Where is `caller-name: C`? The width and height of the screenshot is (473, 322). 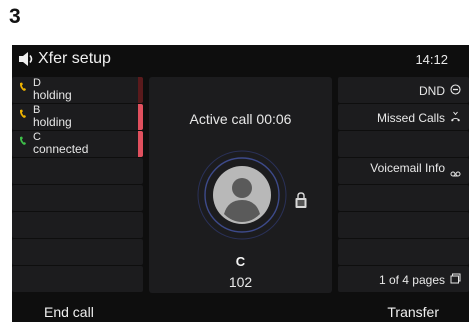 caller-name: C is located at coordinates (240, 261).